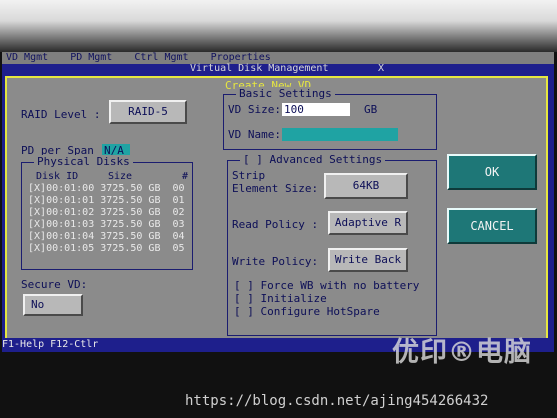 The height and width of the screenshot is (418, 557). I want to click on window-titlebar: Virtual Disk Management X, so click(278, 69).